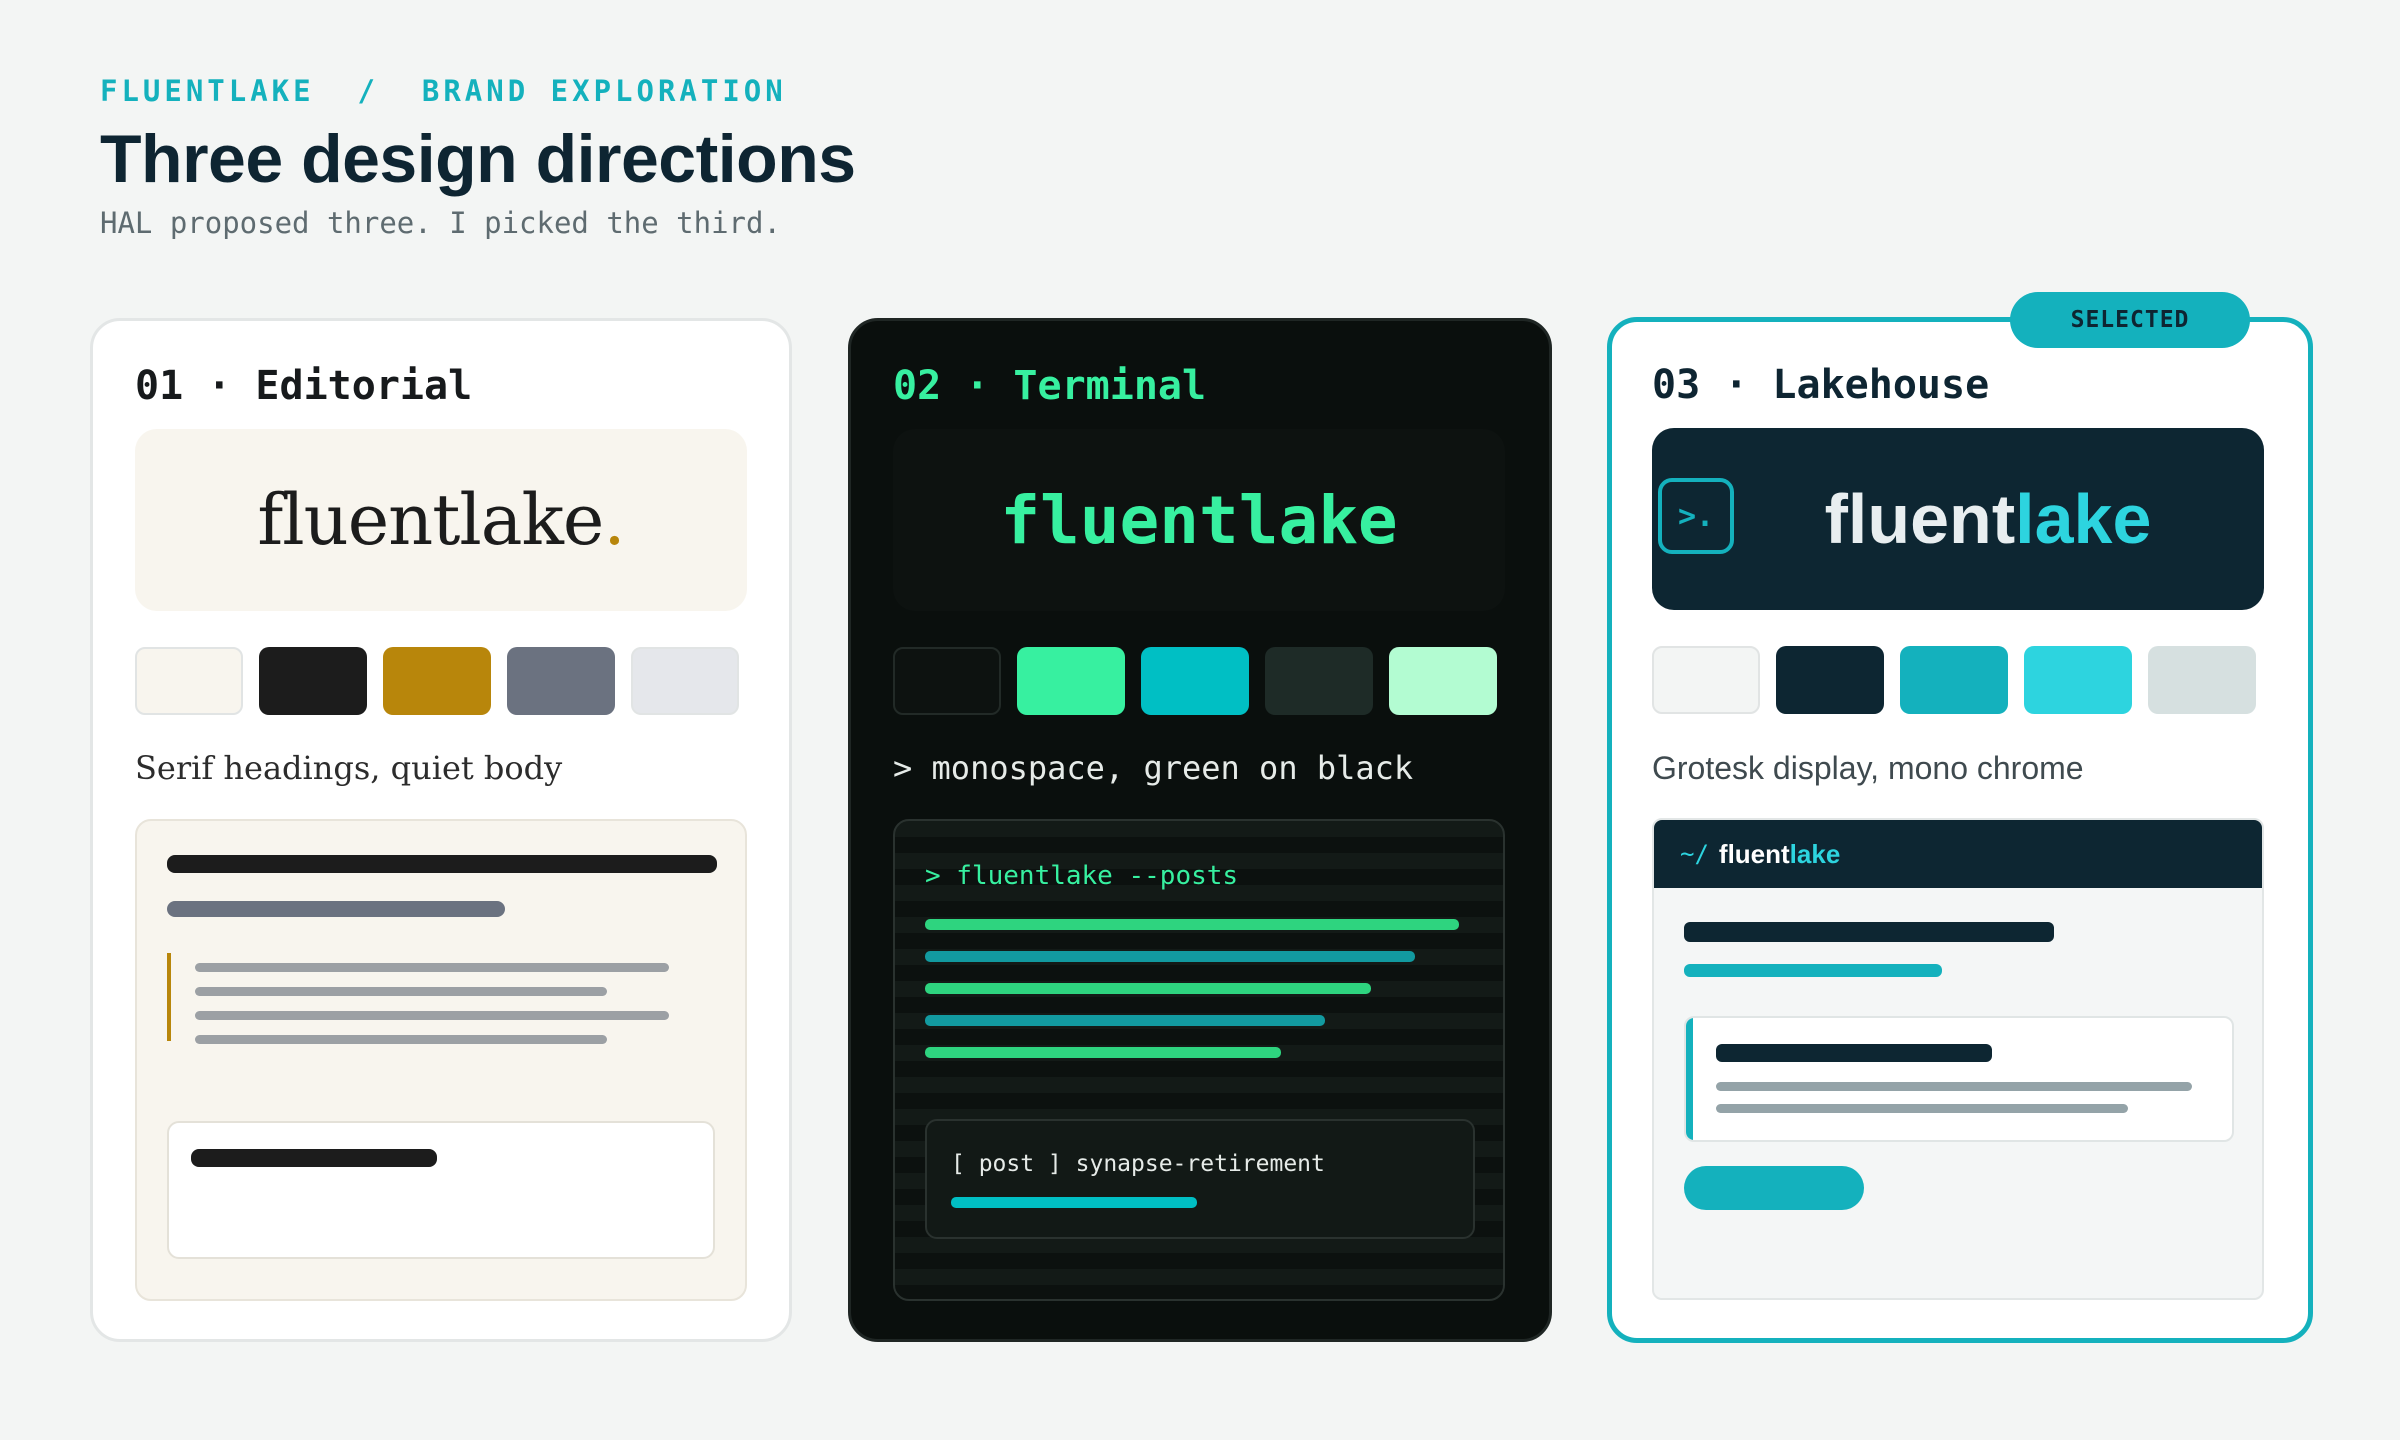 The height and width of the screenshot is (1440, 2400). I want to click on page-subtitle: HAL proposed three. I picked the third., so click(440, 223).